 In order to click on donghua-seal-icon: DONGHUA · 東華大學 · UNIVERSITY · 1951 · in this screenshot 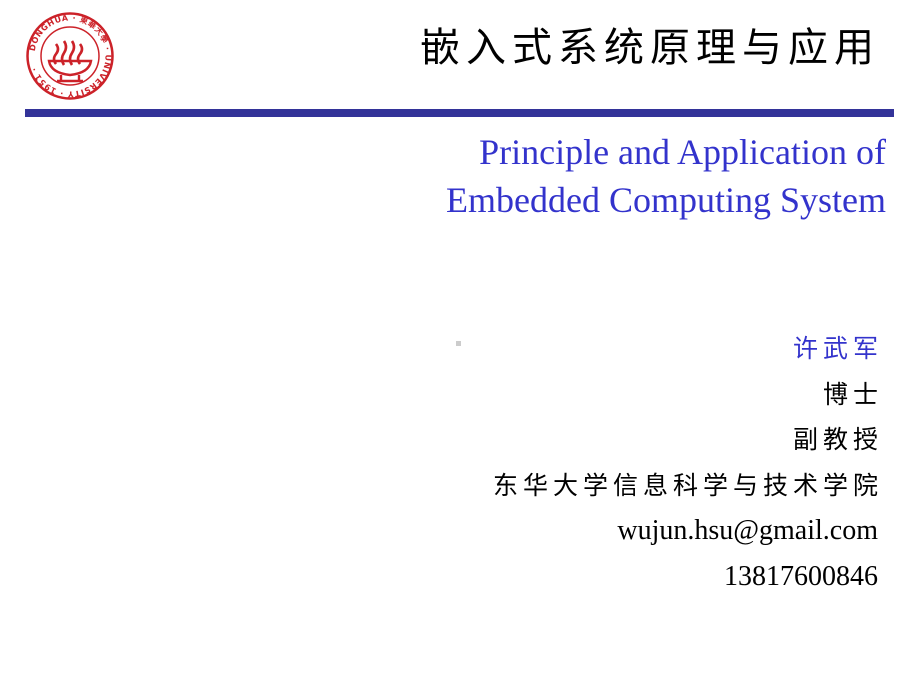, I will do `click(70, 56)`.